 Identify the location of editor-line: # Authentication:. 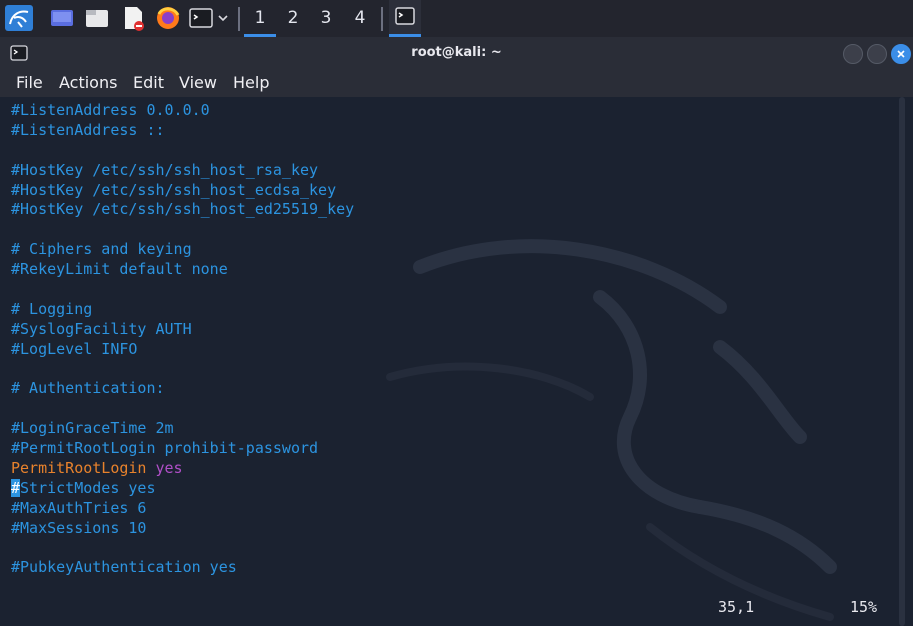
(88, 388).